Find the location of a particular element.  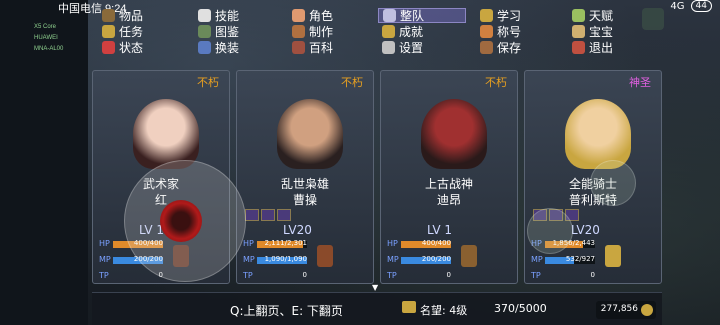

talent-icon is located at coordinates (578, 15).